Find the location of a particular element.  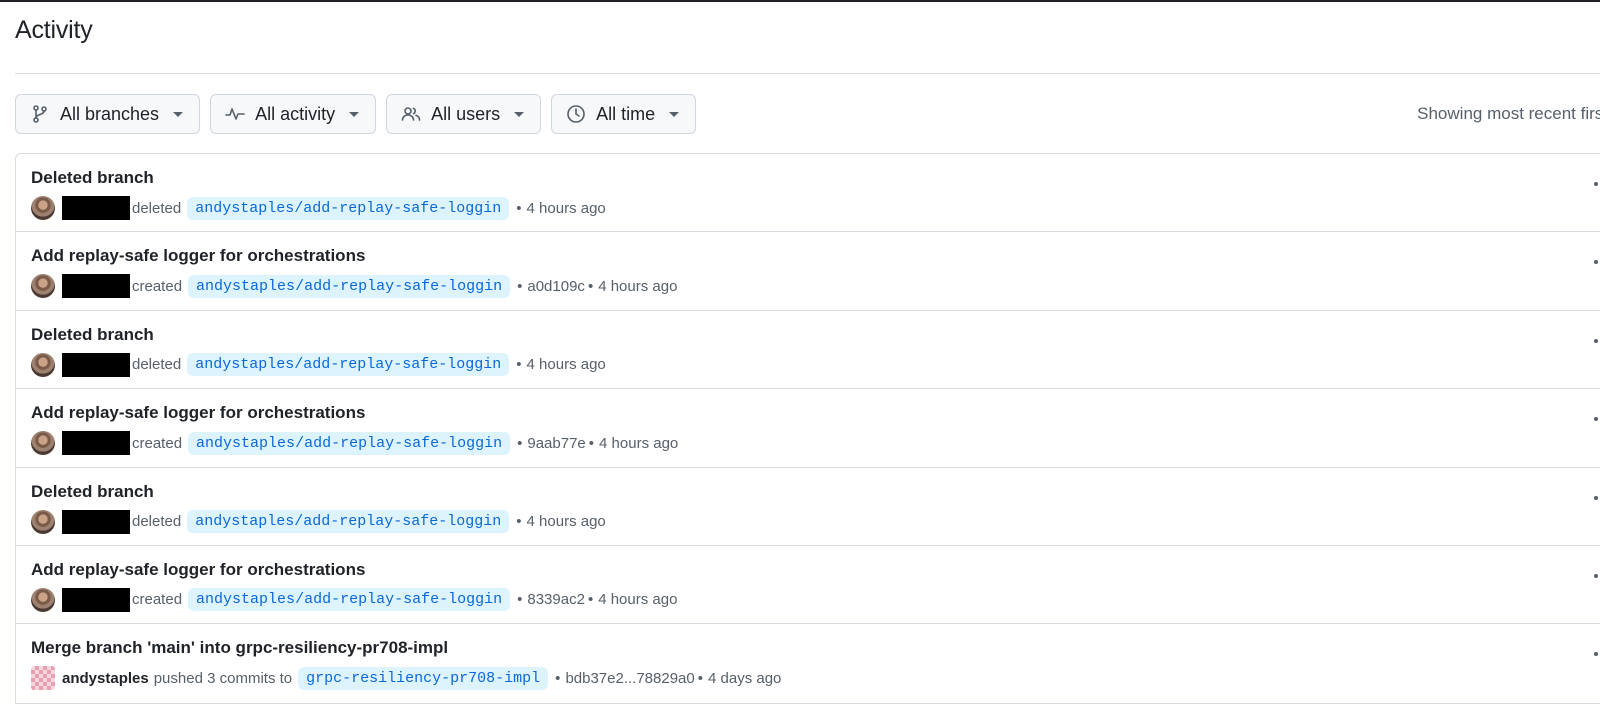

sort-order-note: Showing most recent first is located at coordinates (1508, 113).